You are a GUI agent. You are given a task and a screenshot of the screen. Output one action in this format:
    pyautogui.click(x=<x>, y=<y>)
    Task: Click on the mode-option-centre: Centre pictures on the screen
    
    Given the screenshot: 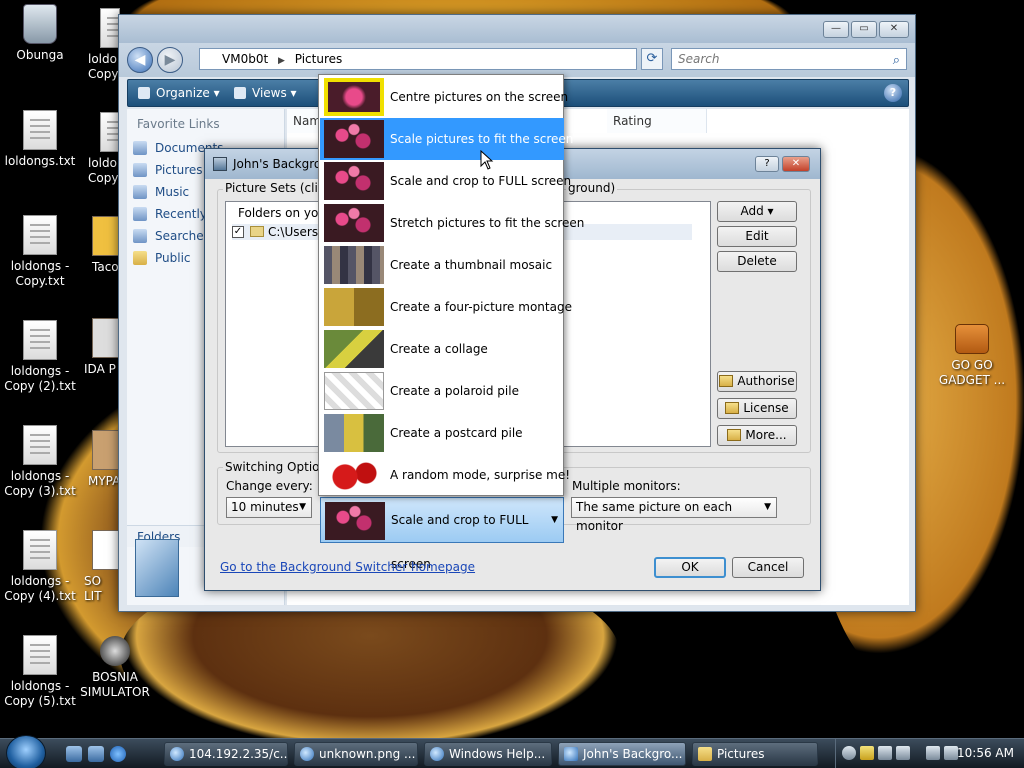 What is the action you would take?
    pyautogui.click(x=444, y=97)
    